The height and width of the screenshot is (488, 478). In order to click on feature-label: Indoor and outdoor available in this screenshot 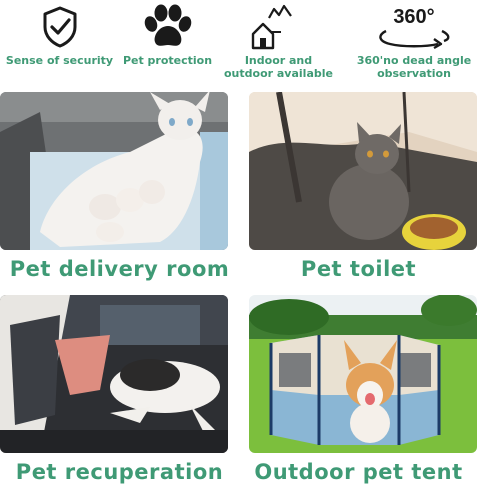, I will do `click(278, 67)`.